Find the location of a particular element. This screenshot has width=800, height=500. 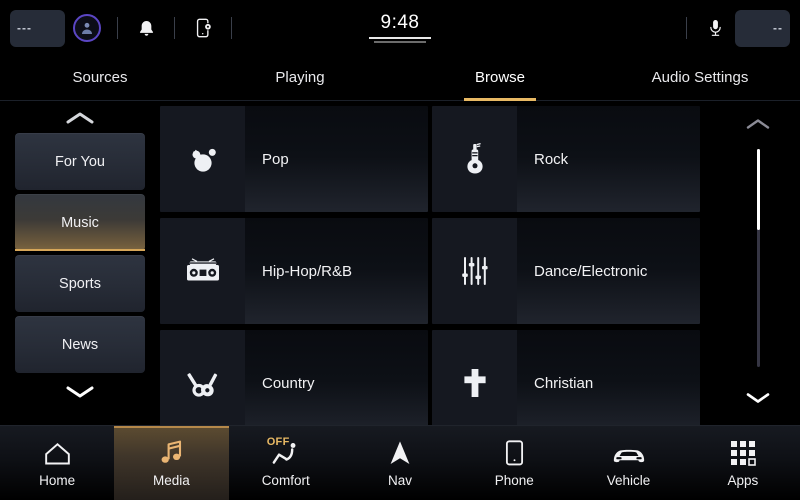

nav-item-comfort: OFF Comfort is located at coordinates (286, 463).